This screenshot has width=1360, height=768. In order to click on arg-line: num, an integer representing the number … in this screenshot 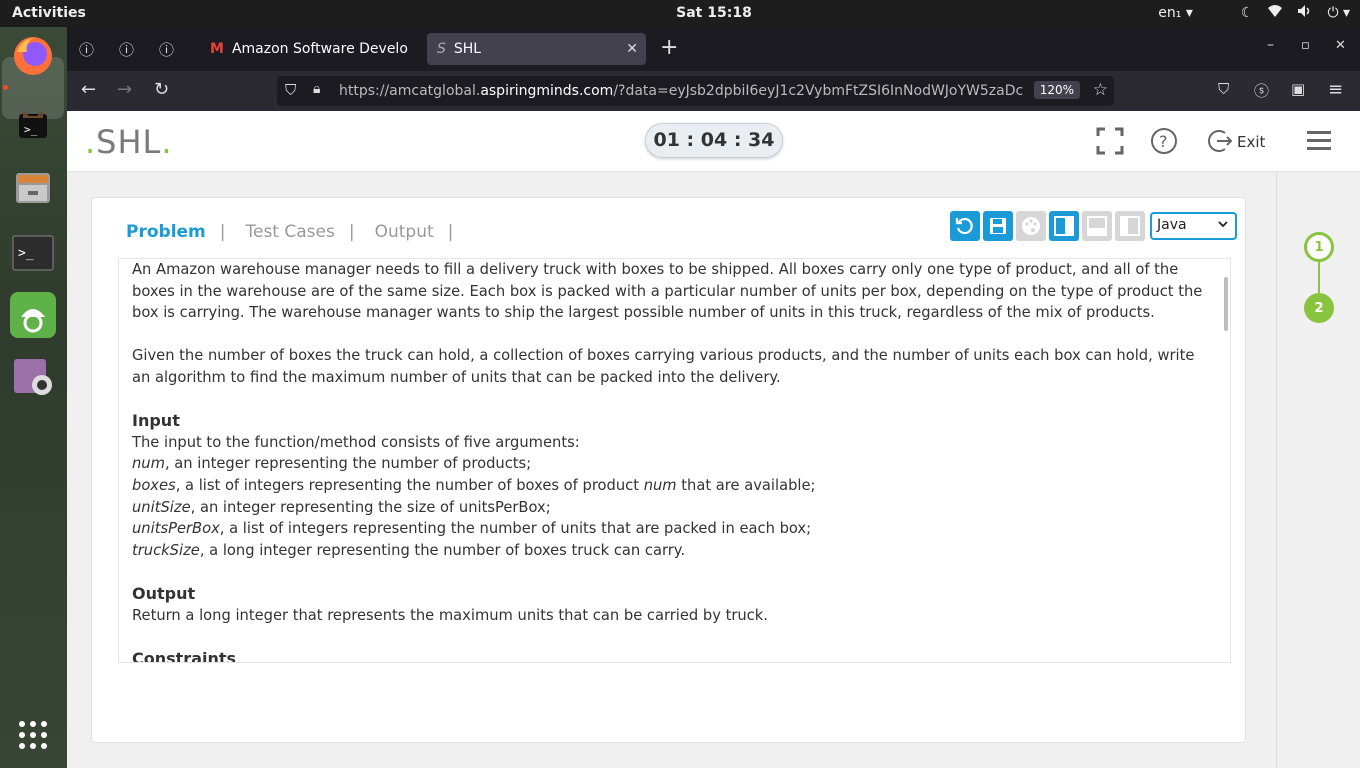, I will do `click(332, 464)`.